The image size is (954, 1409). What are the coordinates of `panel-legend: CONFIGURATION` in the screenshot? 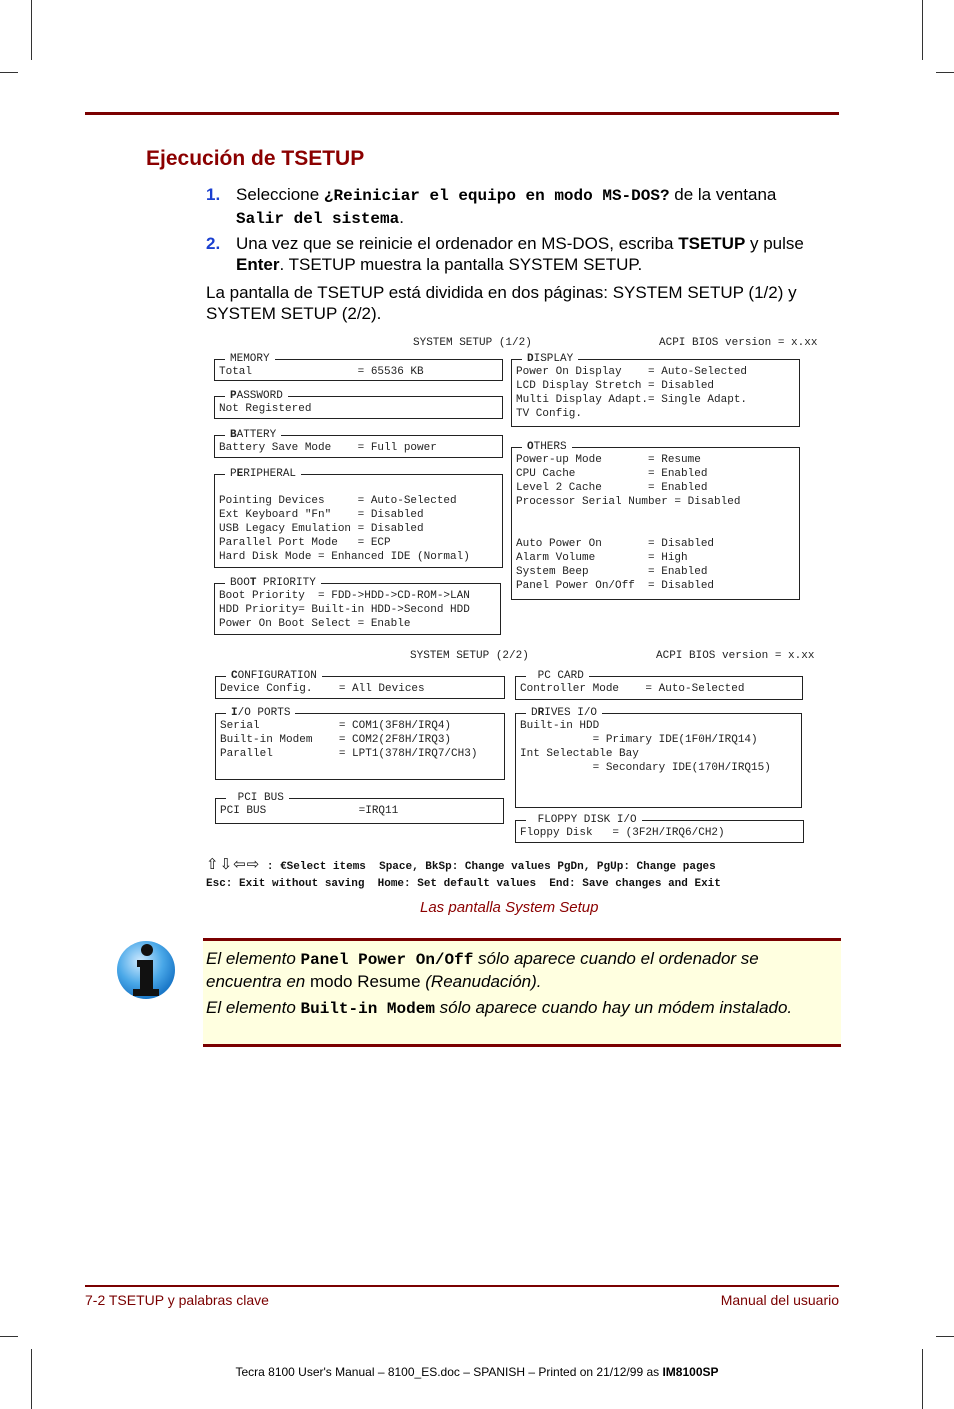 It's located at (274, 676).